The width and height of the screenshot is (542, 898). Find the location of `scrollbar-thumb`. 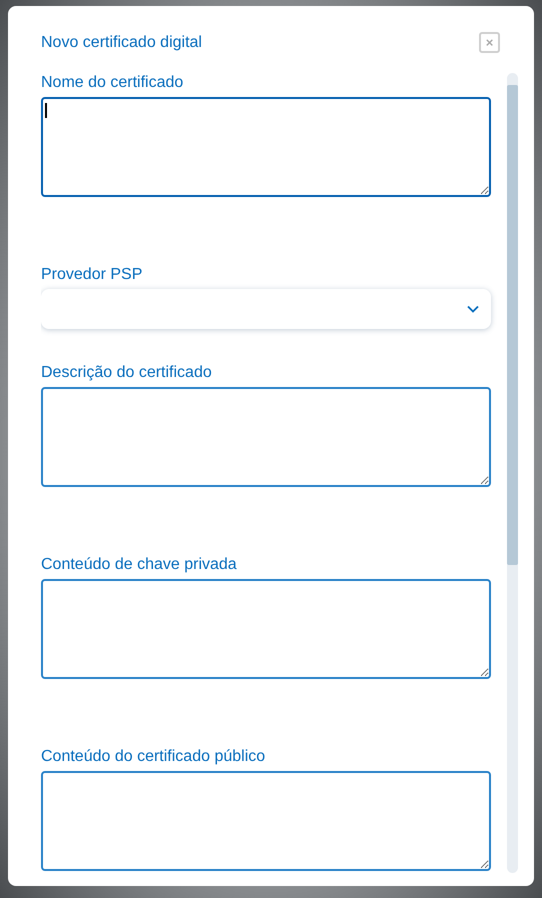

scrollbar-thumb is located at coordinates (512, 325).